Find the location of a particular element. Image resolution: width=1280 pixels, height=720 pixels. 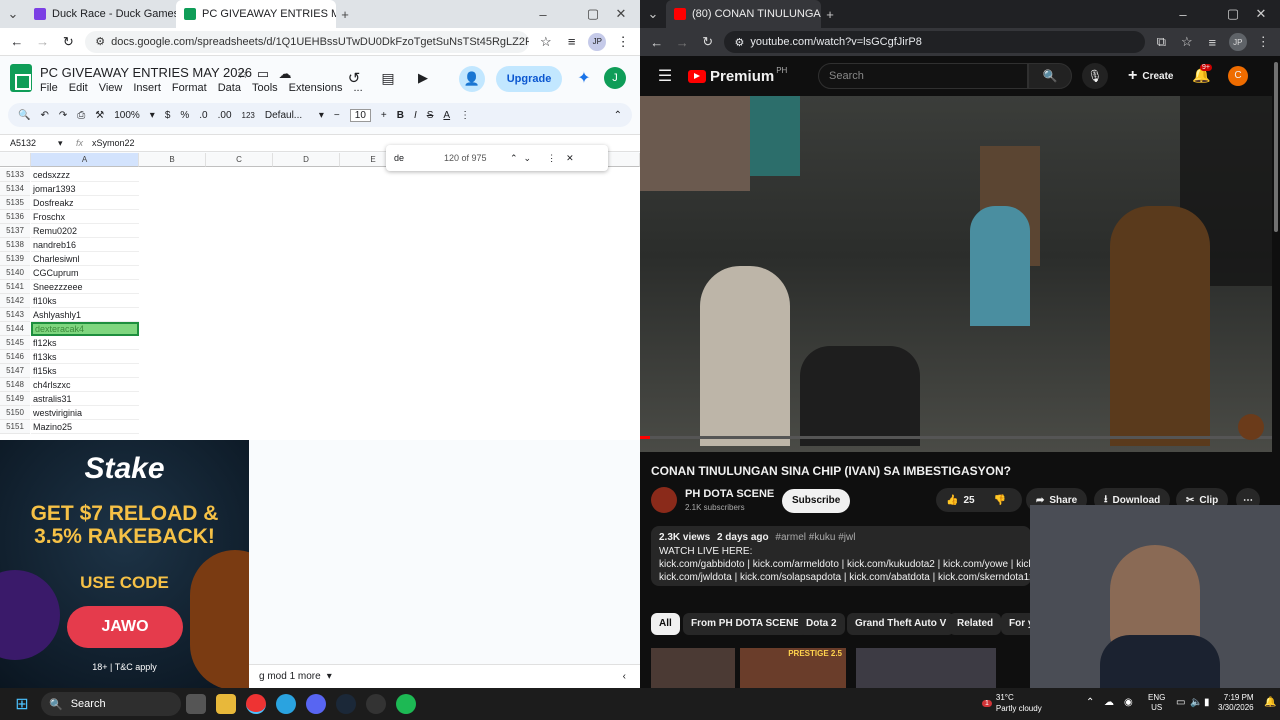

chip-all: All is located at coordinates (665, 624).